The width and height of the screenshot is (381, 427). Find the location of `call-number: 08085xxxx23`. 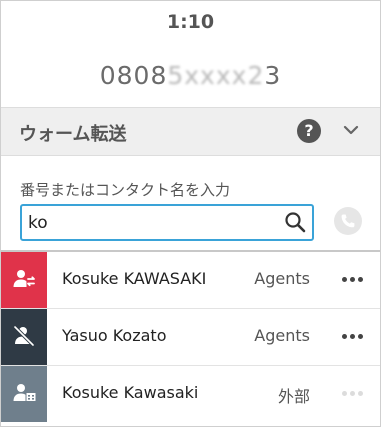

call-number: 08085xxxx23 is located at coordinates (190, 75).